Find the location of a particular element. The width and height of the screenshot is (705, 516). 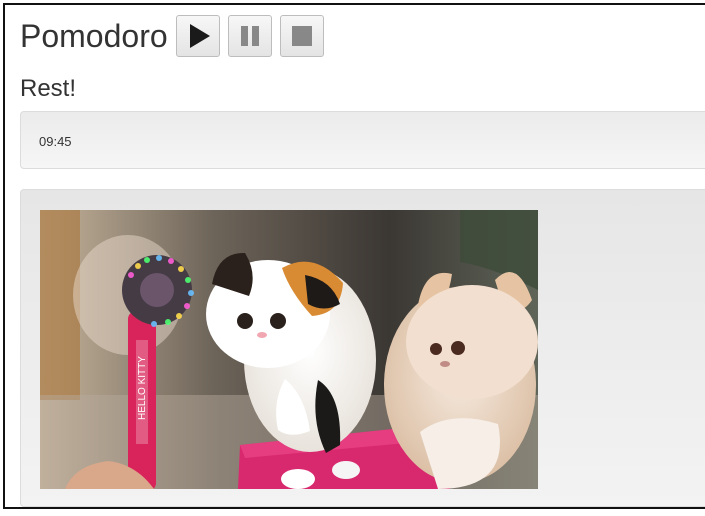

timer-panel: 09:45 is located at coordinates (362, 140).